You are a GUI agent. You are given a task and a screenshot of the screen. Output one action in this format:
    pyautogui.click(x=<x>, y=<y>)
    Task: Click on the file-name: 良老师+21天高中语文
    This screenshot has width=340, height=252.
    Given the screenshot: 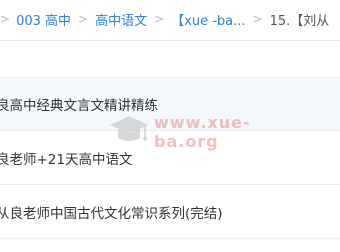 What is the action you would take?
    pyautogui.click(x=66, y=158)
    